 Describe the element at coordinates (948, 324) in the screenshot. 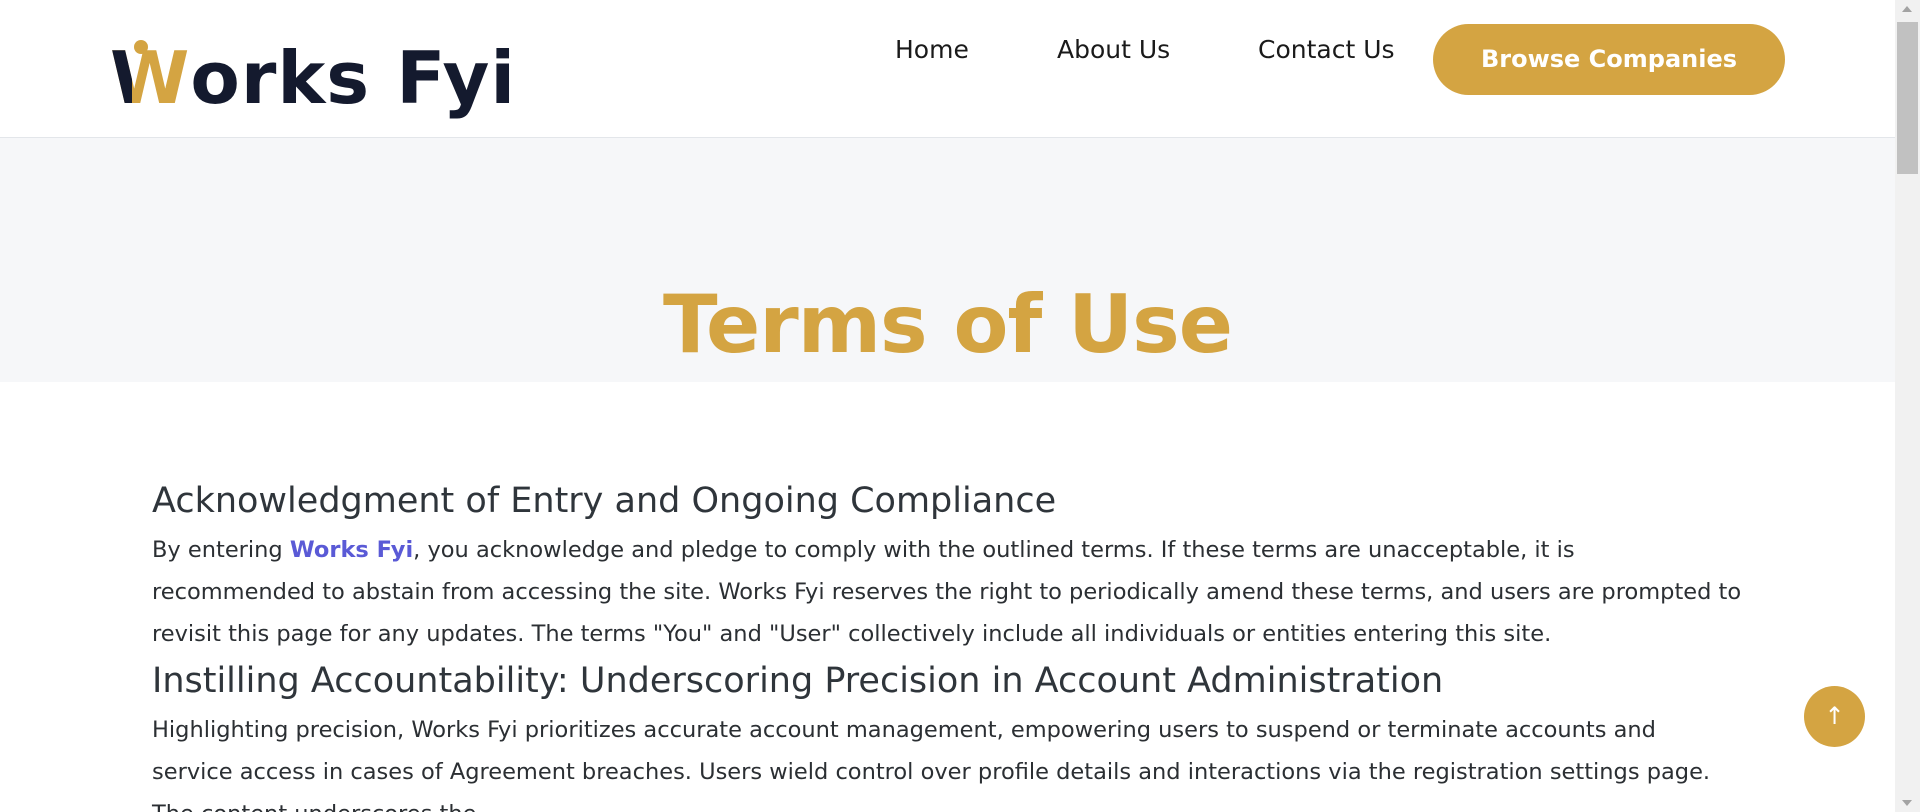

I see `page-title: Terms of Use` at that location.